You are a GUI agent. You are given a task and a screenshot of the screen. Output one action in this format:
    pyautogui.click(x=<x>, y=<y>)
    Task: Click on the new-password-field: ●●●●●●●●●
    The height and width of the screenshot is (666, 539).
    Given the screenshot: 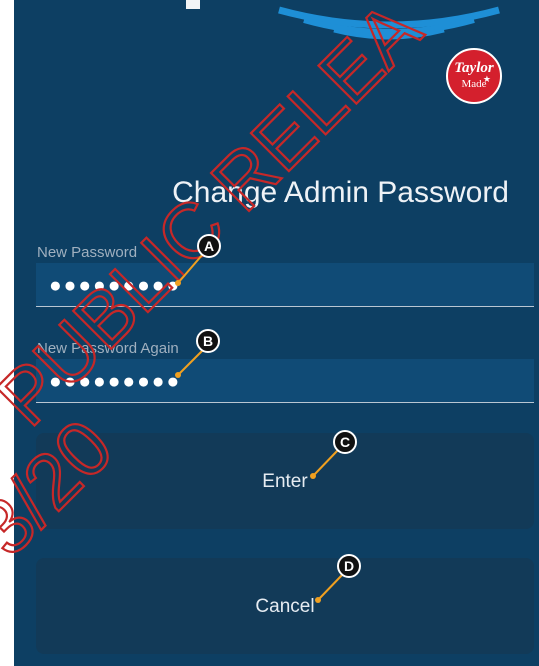 What is the action you would take?
    pyautogui.click(x=285, y=285)
    